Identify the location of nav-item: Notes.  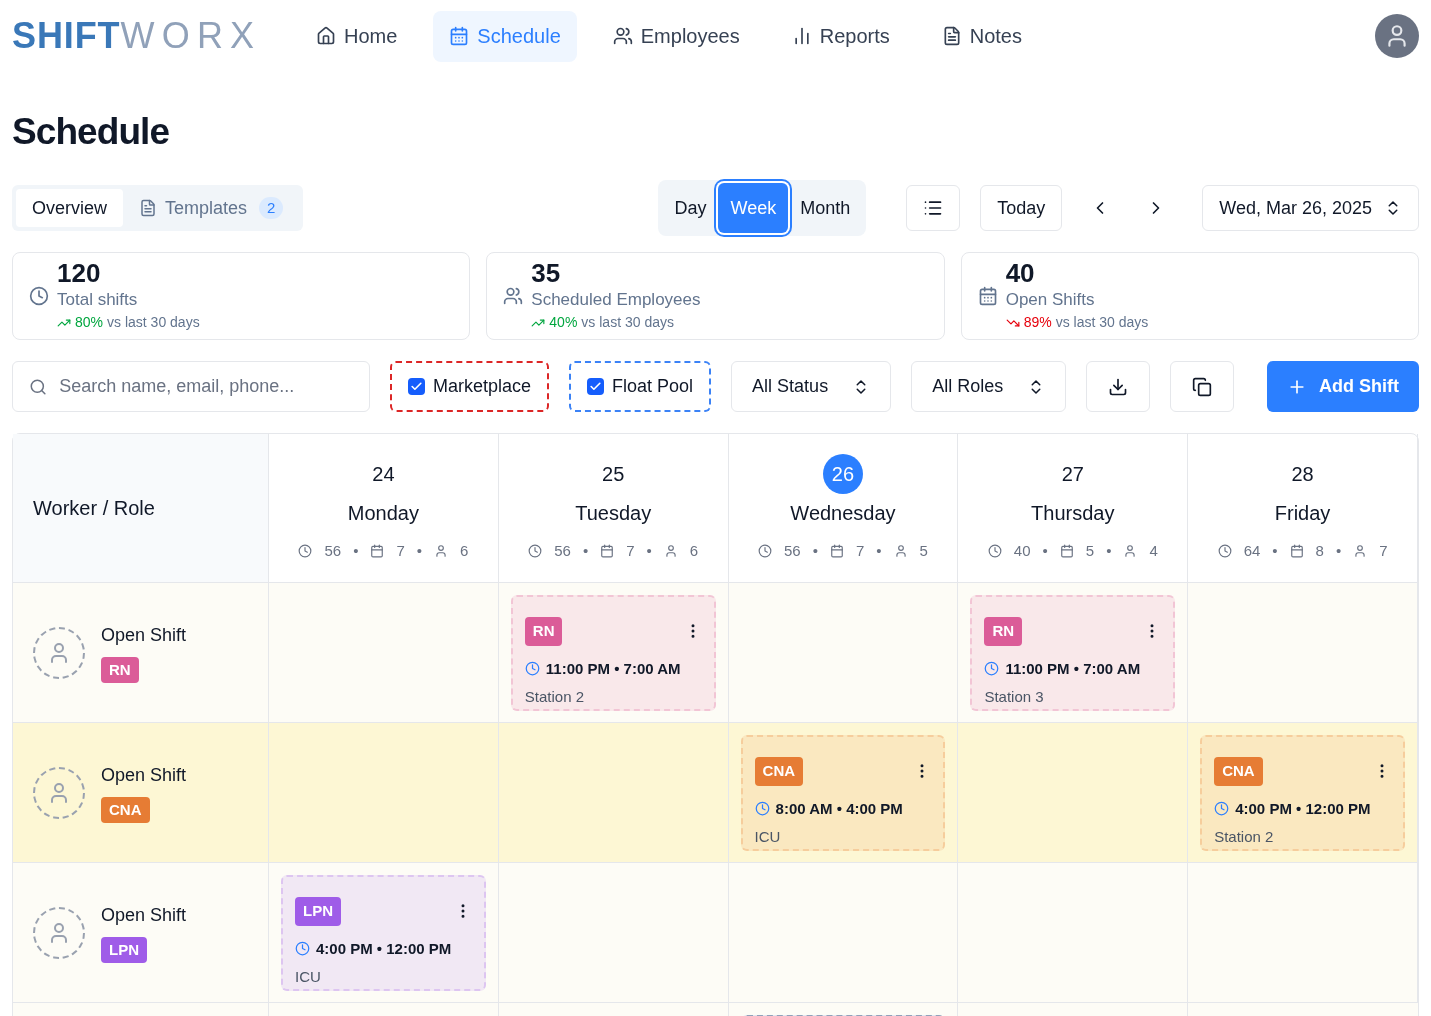
(981, 36).